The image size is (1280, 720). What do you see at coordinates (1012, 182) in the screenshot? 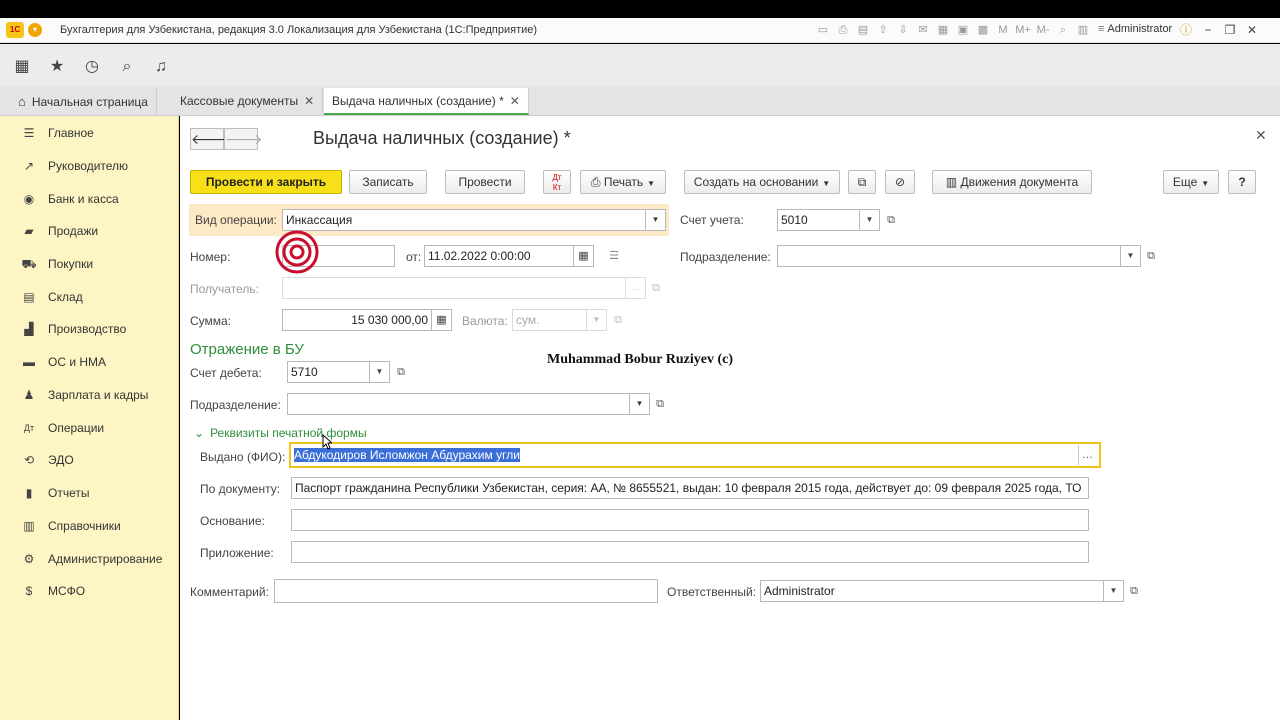
I see `document-movements-button: ▥ Движения документа` at bounding box center [1012, 182].